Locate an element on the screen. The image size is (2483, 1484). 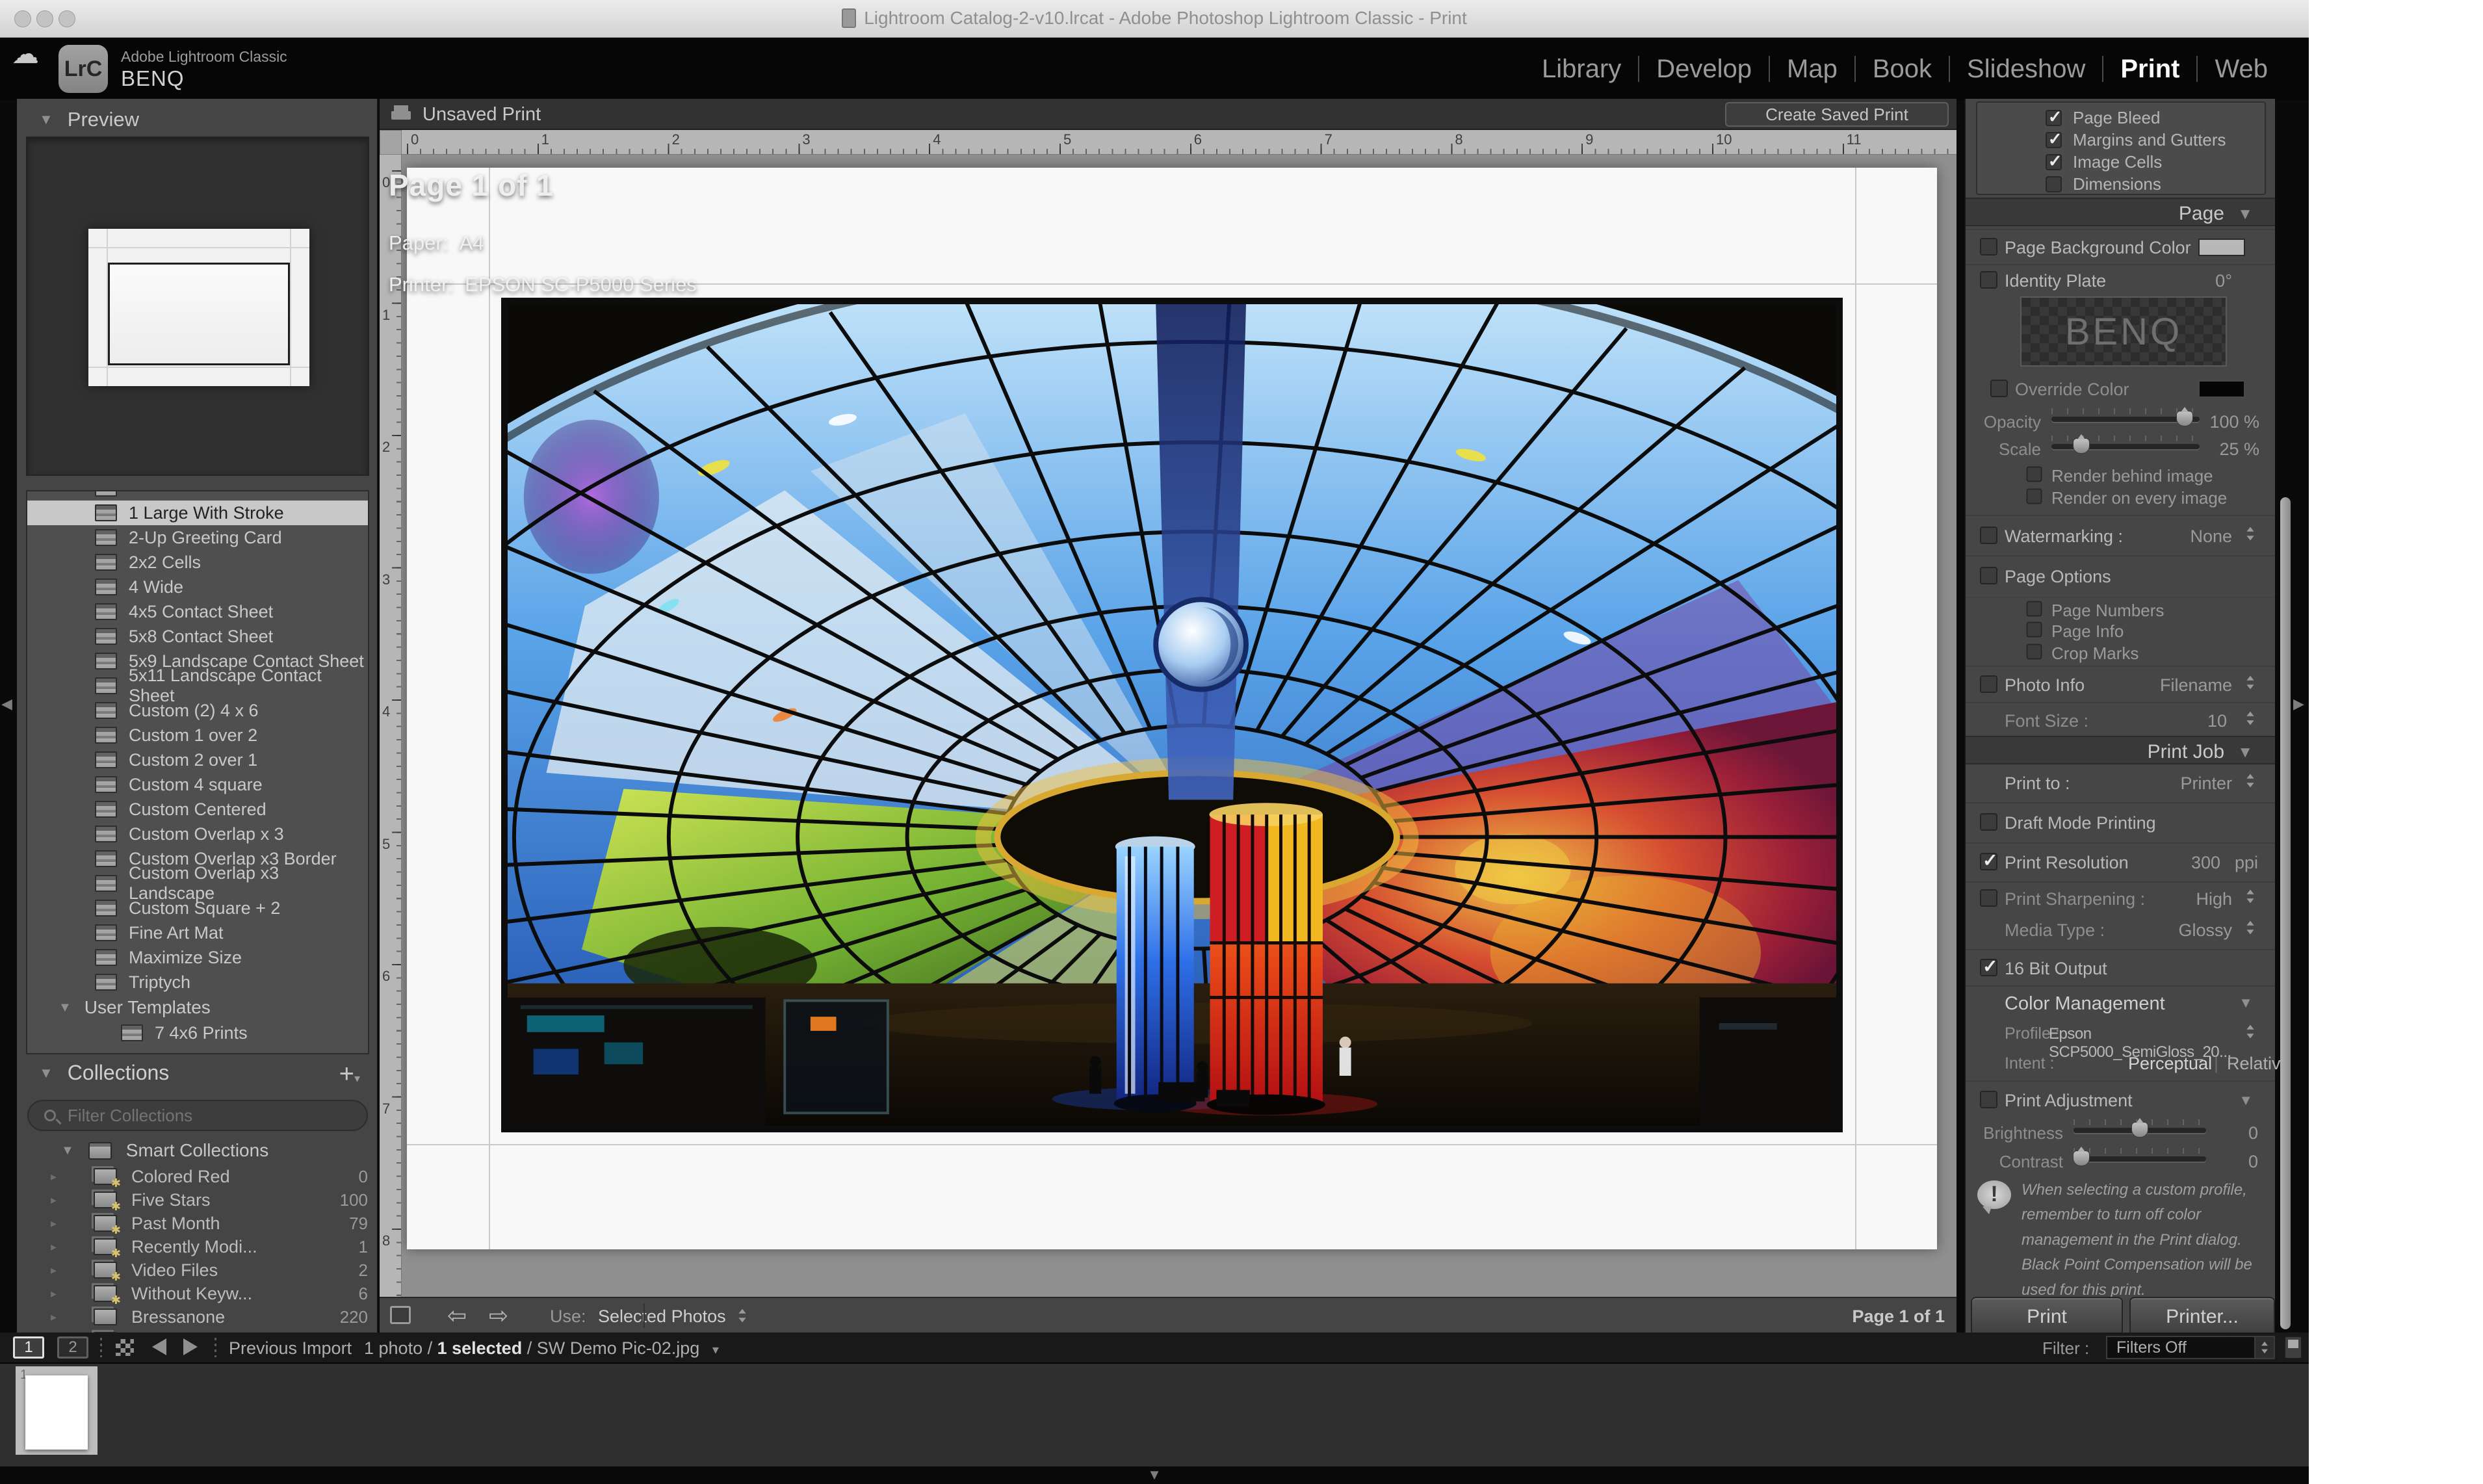
module-tab: Library is located at coordinates (1582, 70).